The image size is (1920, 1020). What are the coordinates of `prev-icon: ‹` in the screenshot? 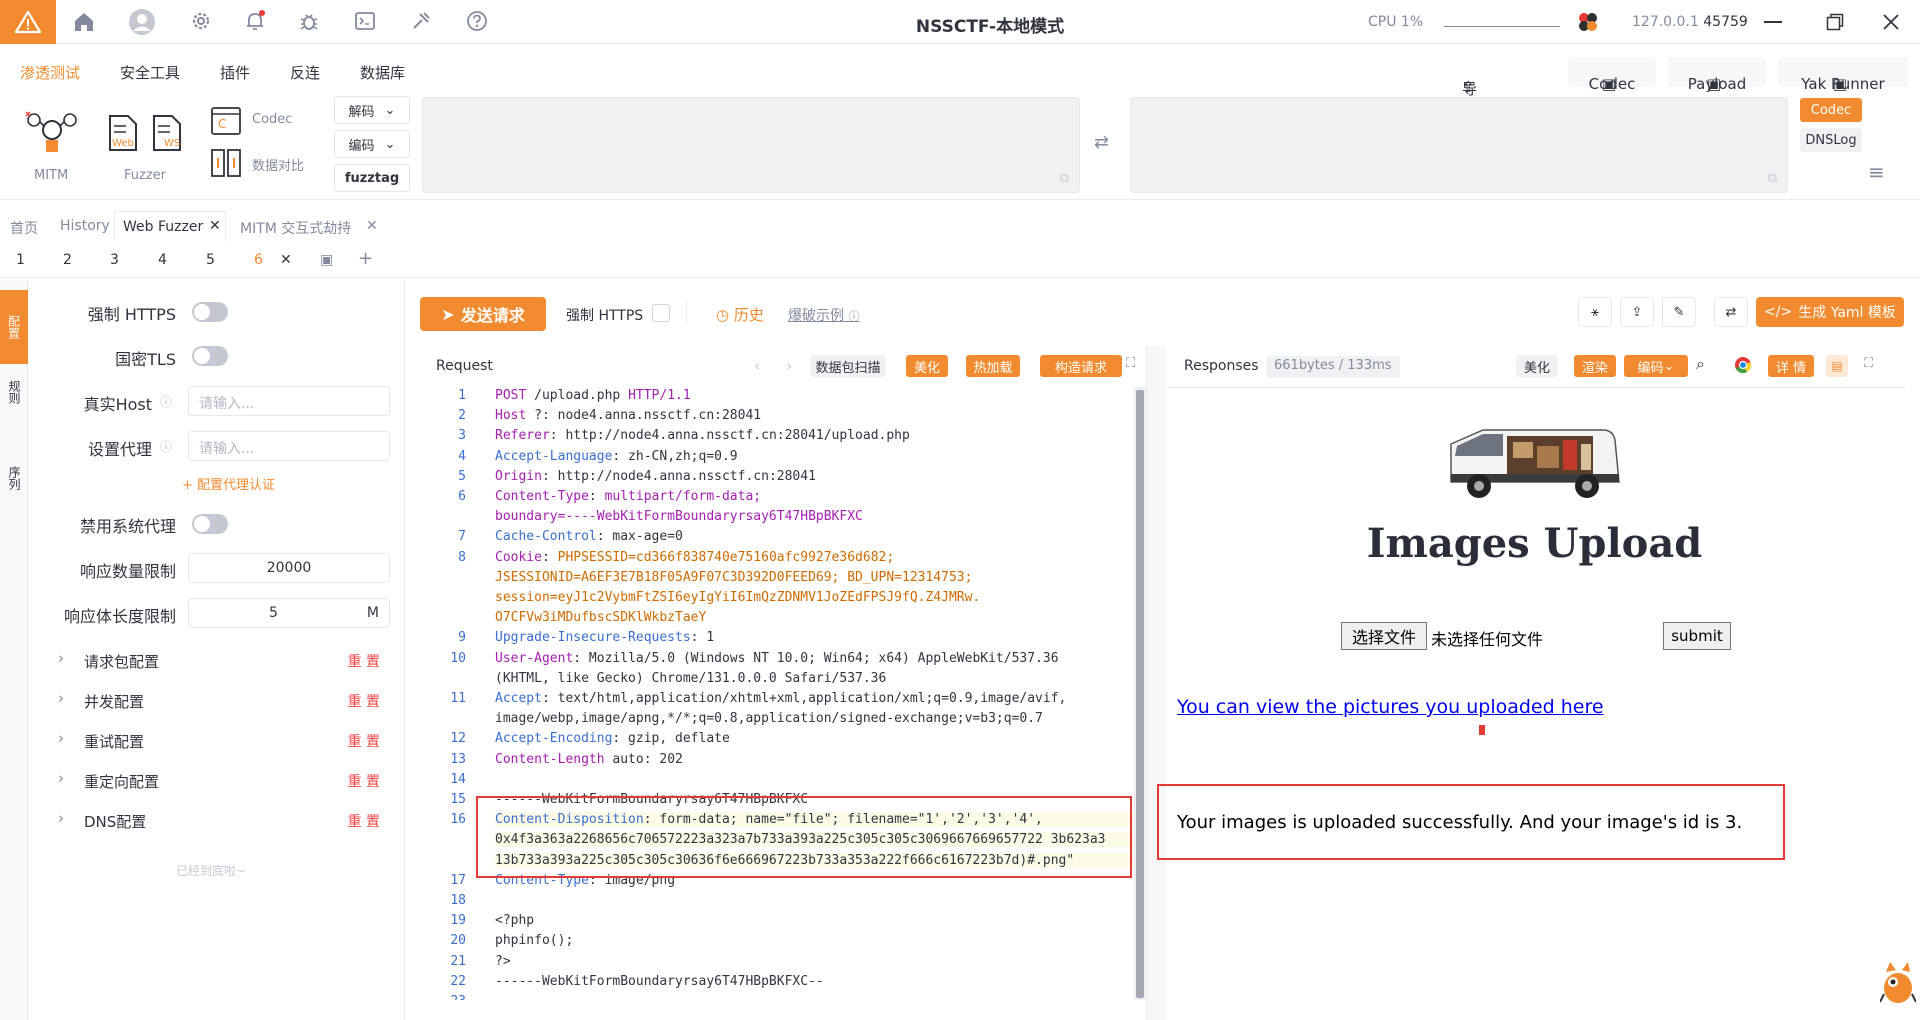 It's located at (757, 365).